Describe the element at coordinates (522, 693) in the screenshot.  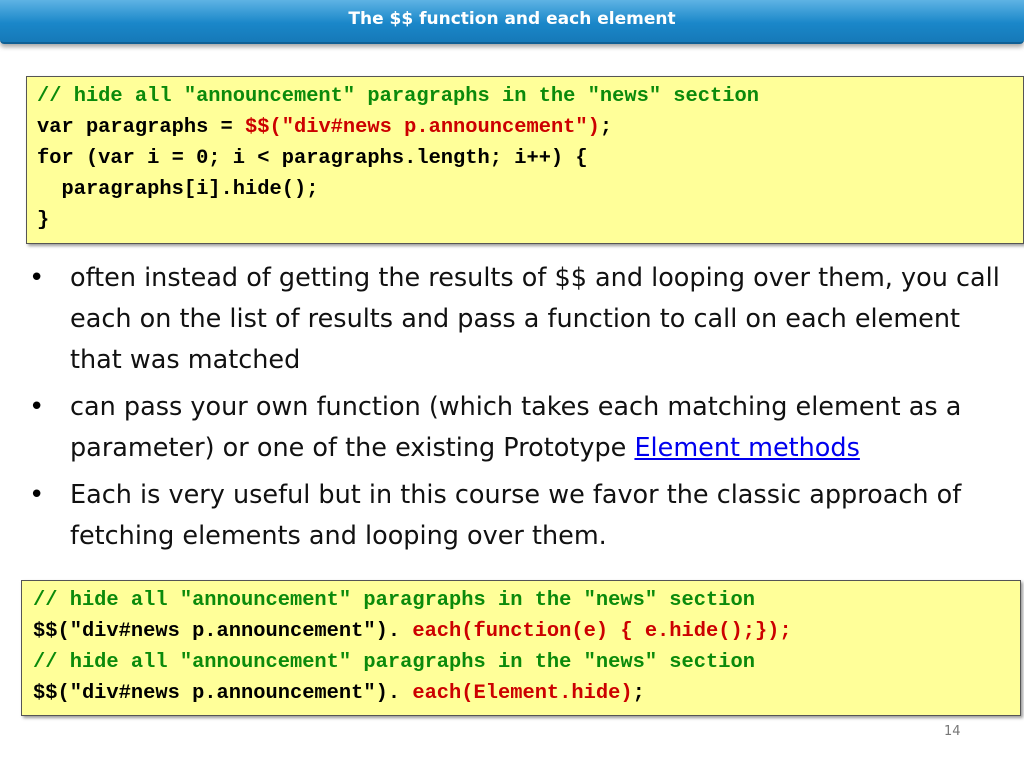
I see `code-each-call: each(Element.hide)` at that location.